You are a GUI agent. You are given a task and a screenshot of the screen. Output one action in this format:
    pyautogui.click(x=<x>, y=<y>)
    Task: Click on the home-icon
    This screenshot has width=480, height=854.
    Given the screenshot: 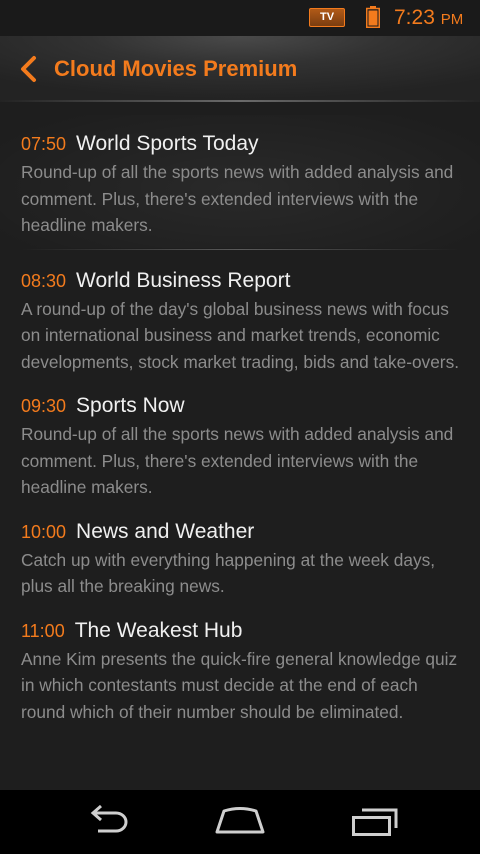 What is the action you would take?
    pyautogui.click(x=240, y=821)
    